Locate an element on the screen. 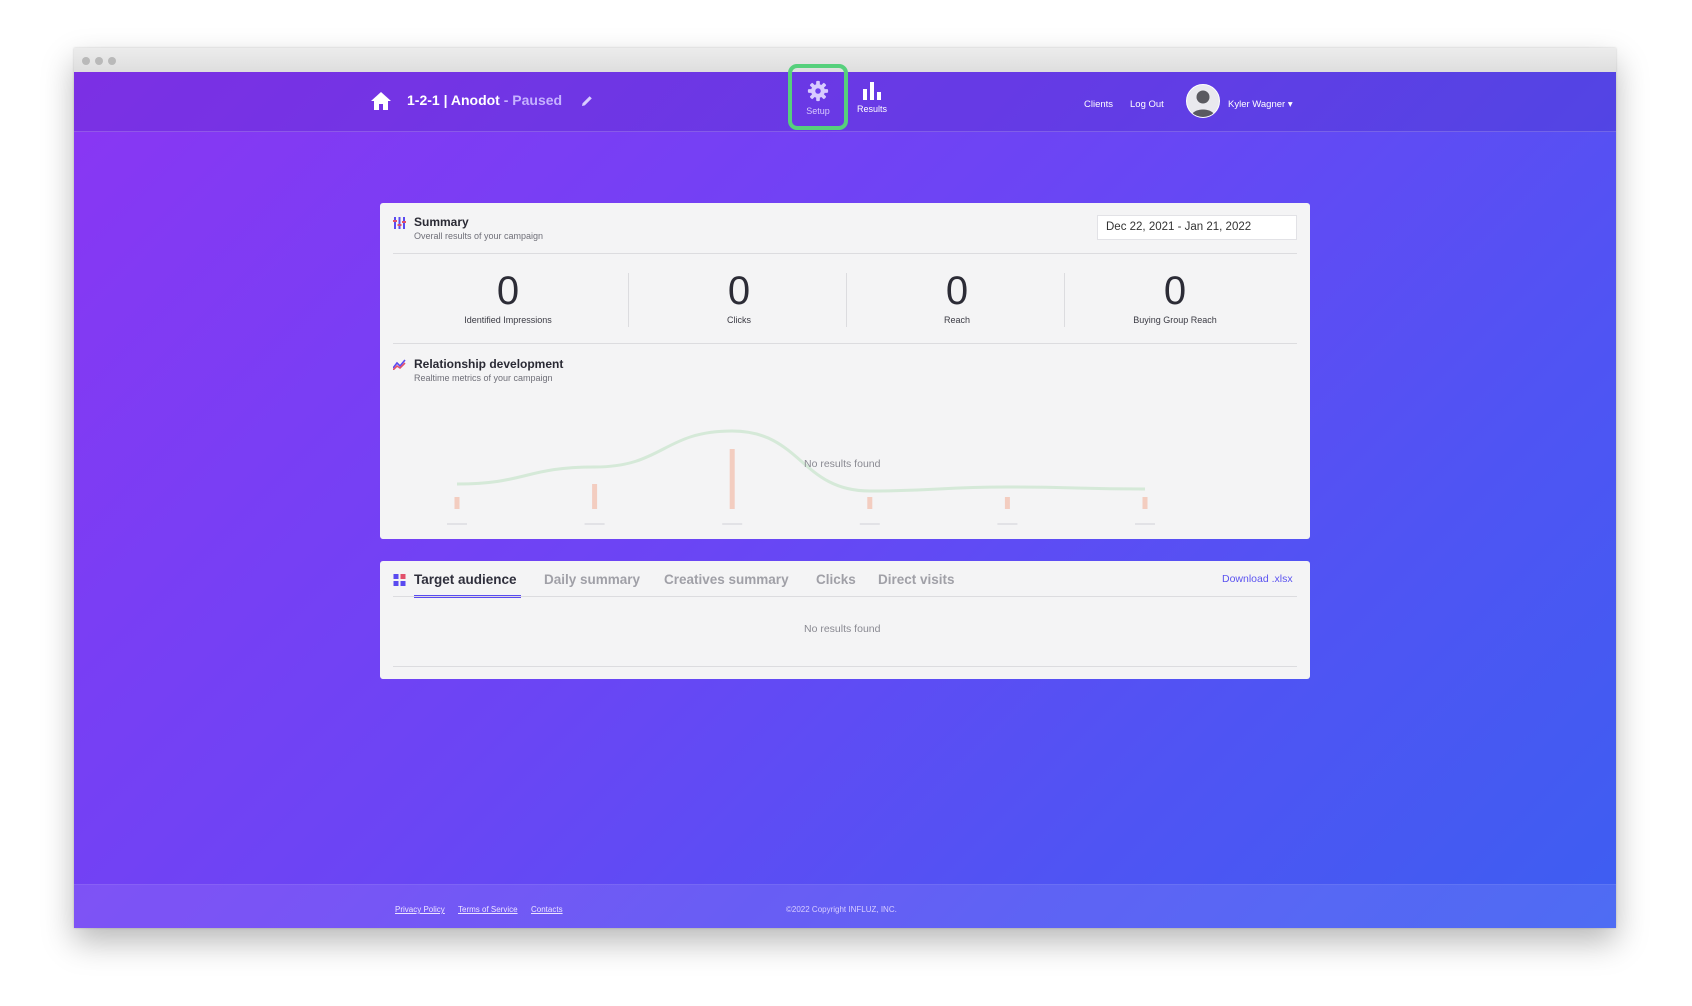  setup-nav-button: Setup is located at coordinates (818, 97).